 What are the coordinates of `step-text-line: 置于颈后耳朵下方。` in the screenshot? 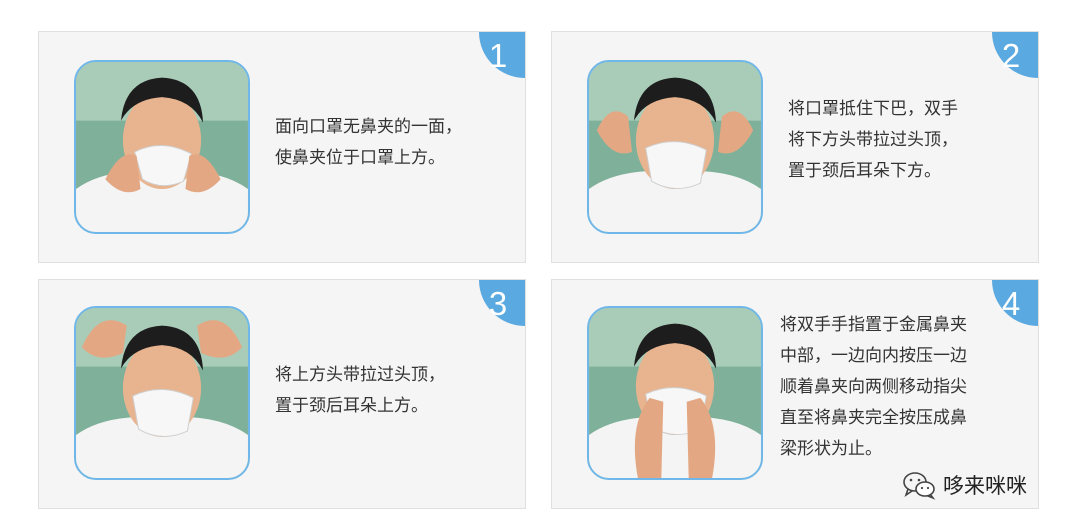 It's located at (864, 171).